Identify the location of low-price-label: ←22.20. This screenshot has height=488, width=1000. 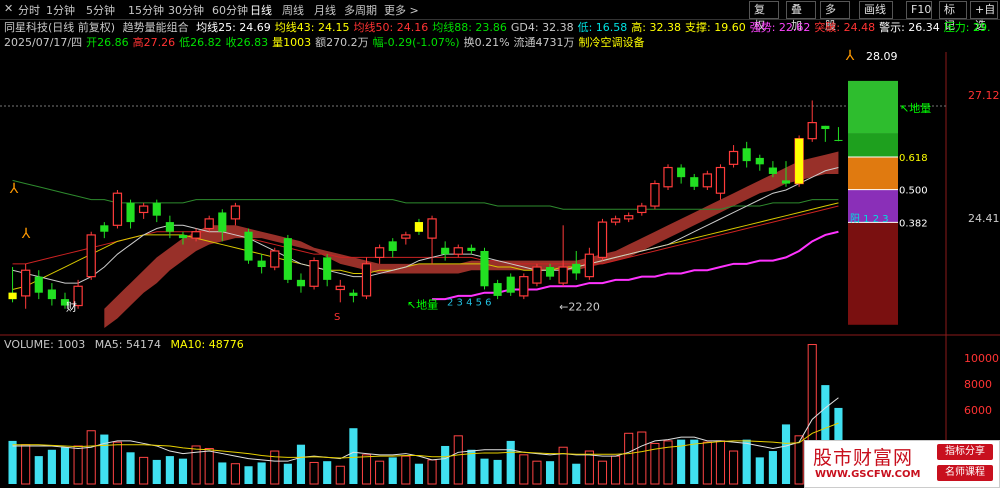
(579, 306).